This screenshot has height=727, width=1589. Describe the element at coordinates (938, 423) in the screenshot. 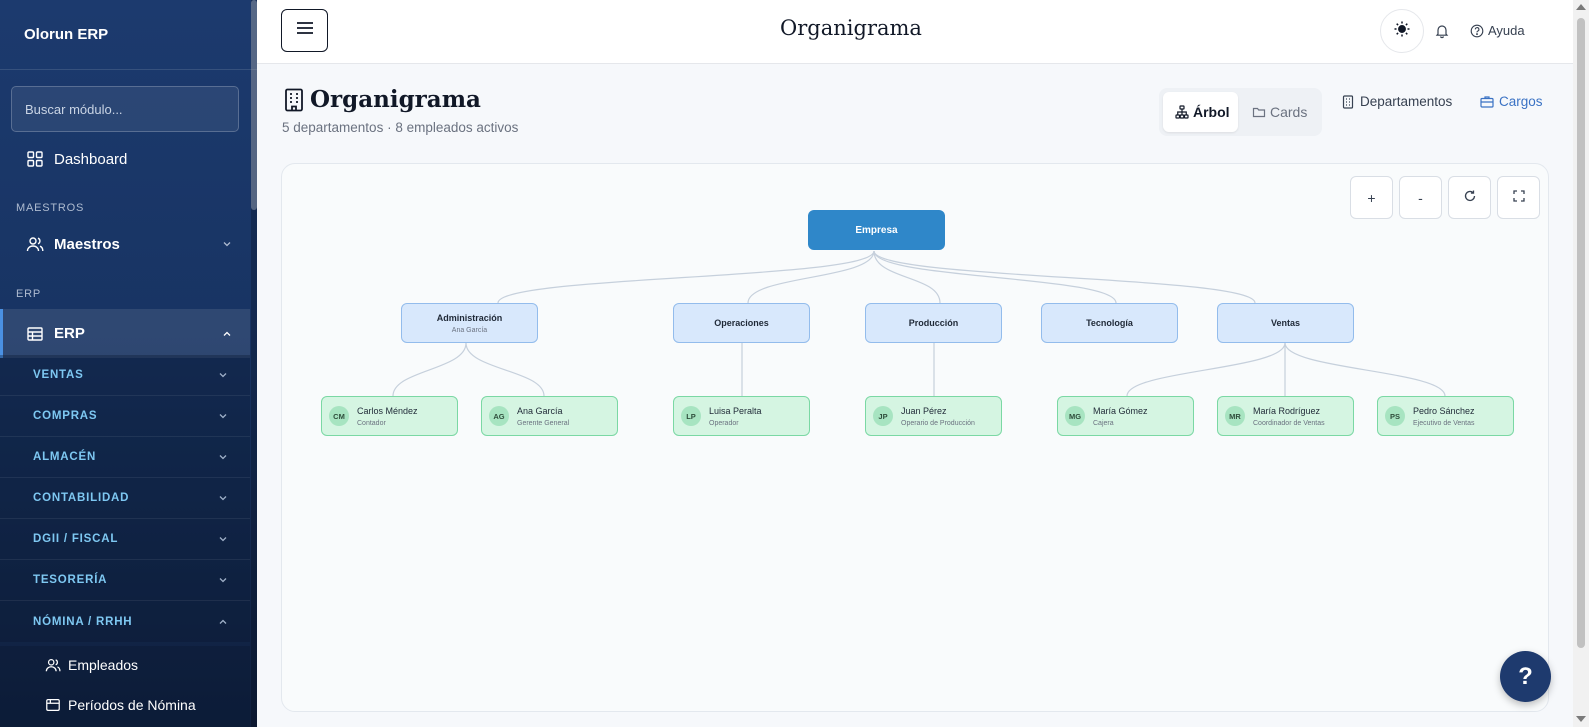

I see `employee-role: Operario de Producción` at that location.